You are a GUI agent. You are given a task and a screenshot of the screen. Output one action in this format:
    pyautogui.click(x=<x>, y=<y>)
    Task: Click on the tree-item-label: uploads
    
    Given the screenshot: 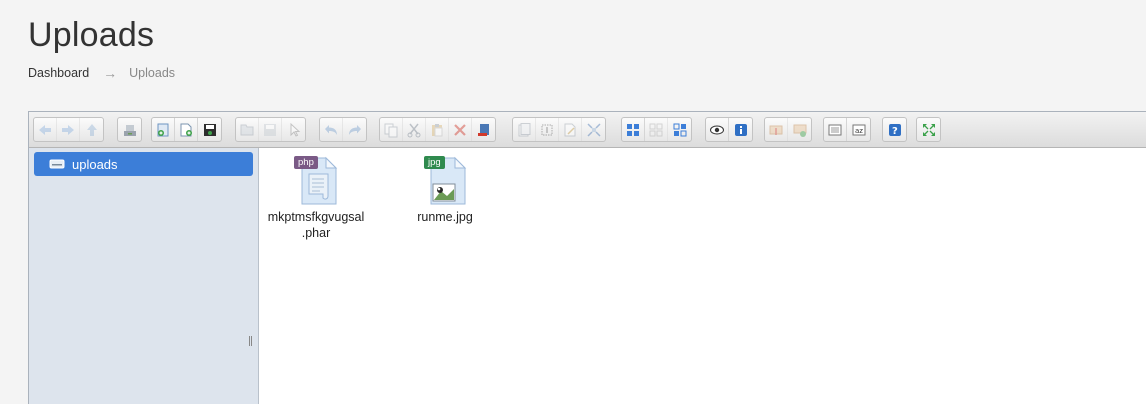 What is the action you would take?
    pyautogui.click(x=95, y=164)
    